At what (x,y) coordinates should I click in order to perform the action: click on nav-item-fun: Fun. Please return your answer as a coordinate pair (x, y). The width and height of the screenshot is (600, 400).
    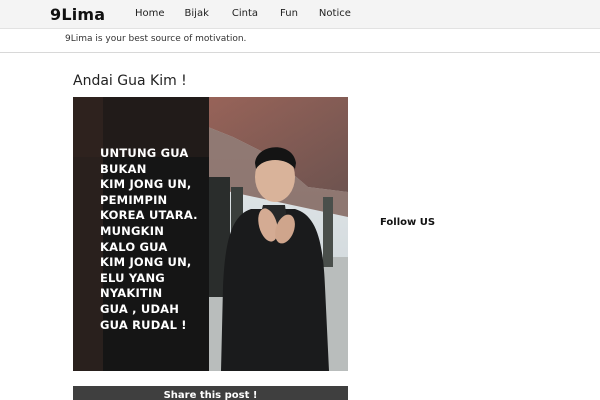
    Looking at the image, I should click on (289, 13).